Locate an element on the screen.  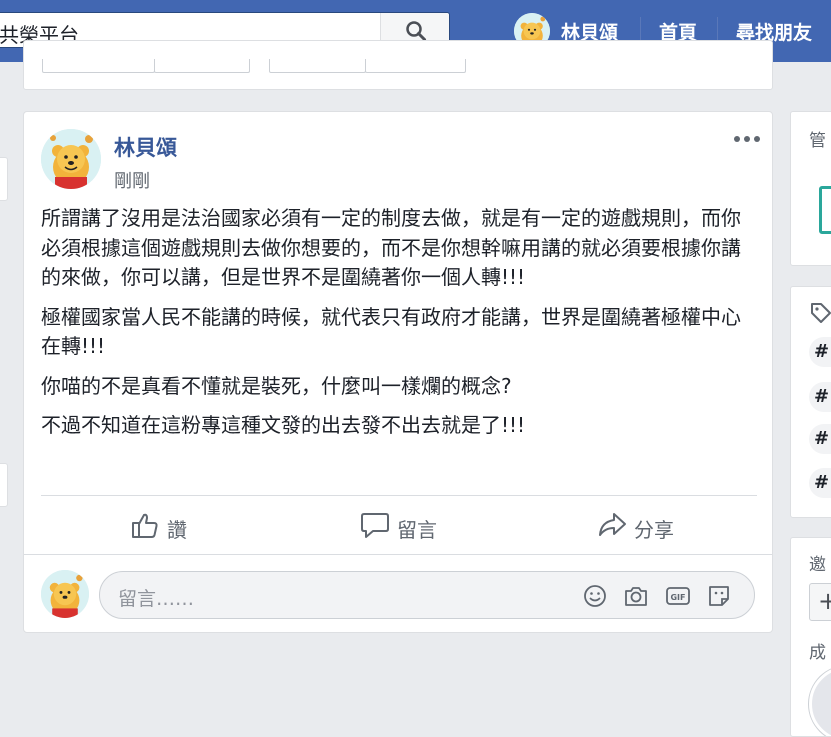
post-author-name: 林貝頌 is located at coordinates (145, 147).